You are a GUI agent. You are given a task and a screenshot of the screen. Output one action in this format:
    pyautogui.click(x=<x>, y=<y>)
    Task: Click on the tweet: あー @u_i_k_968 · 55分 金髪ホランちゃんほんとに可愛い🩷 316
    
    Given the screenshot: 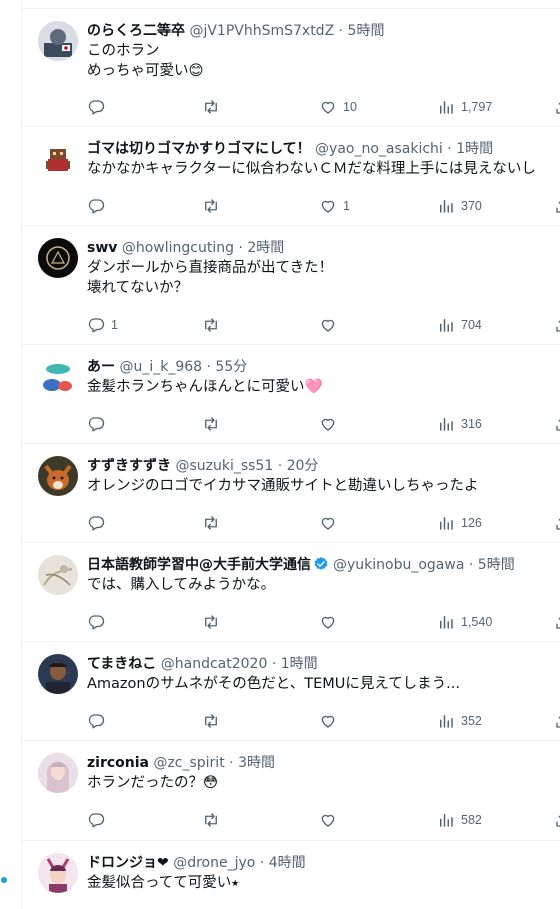 What is the action you would take?
    pyautogui.click(x=291, y=394)
    